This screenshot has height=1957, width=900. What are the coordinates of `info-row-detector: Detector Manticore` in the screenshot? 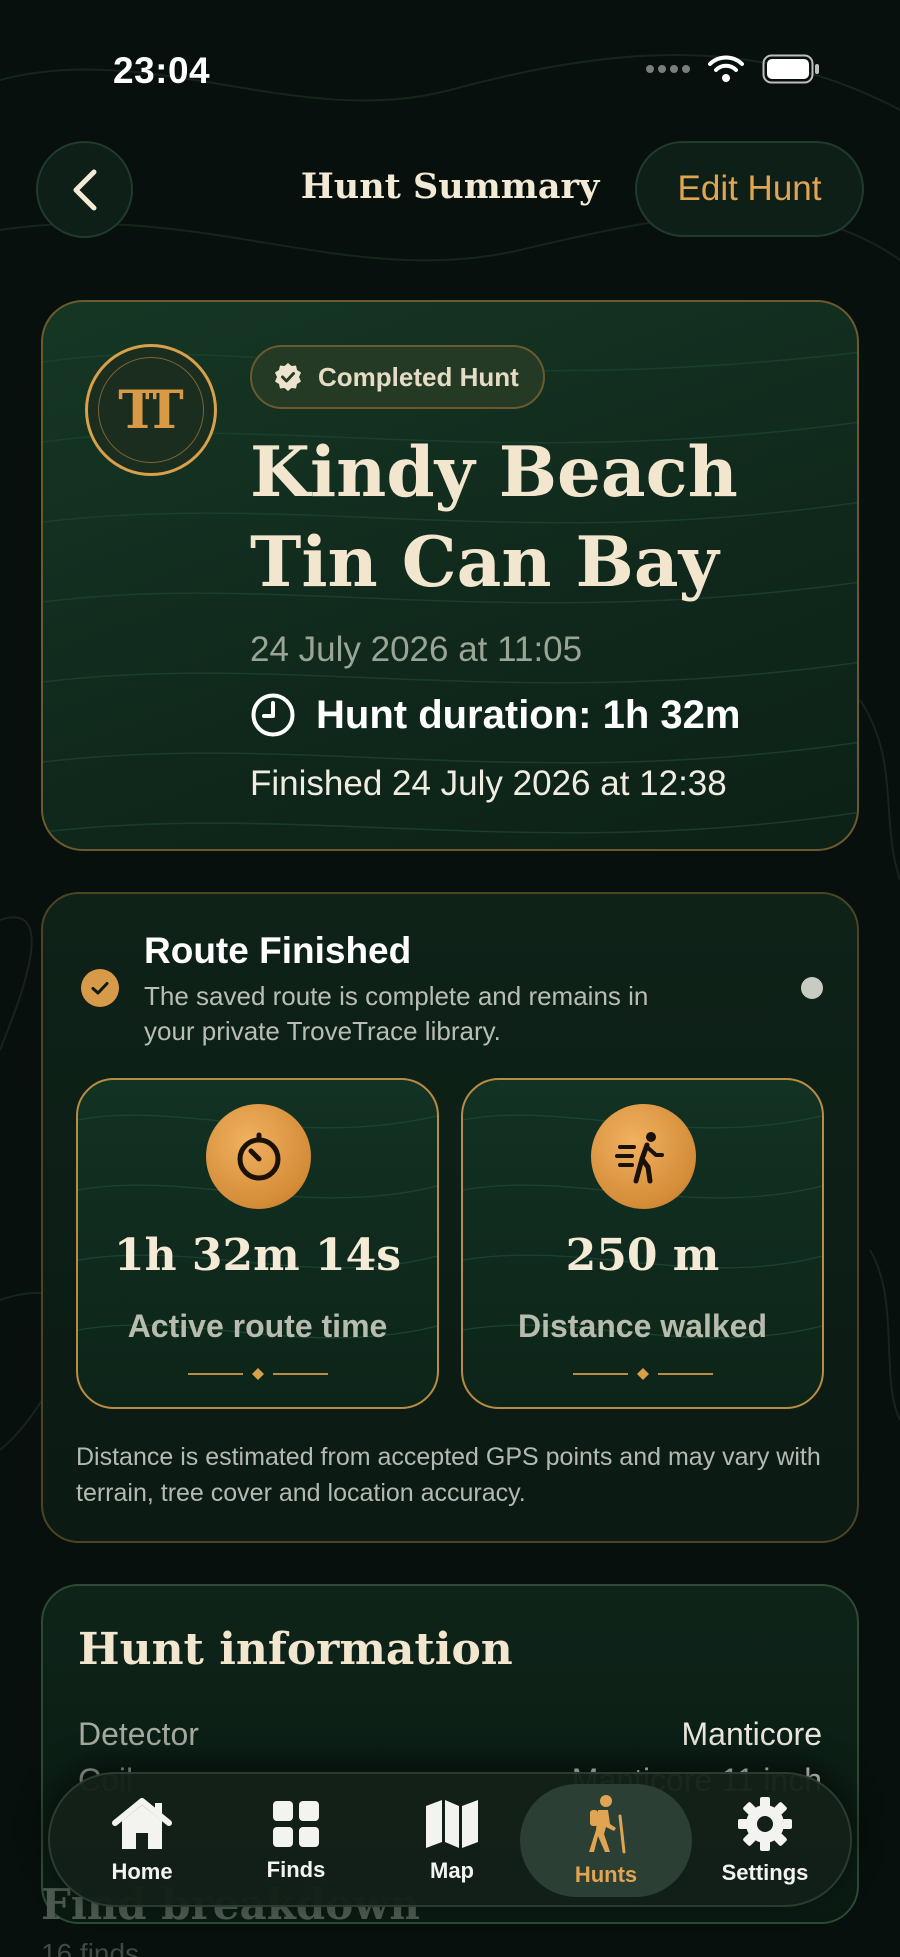 It's located at (450, 1734).